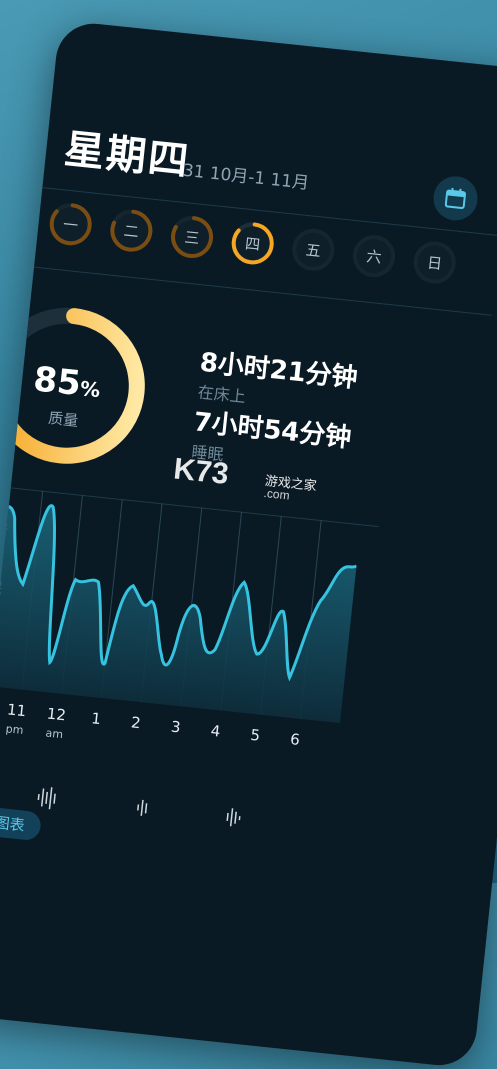 Image resolution: width=497 pixels, height=1069 pixels. I want to click on day-label: 日, so click(435, 262).